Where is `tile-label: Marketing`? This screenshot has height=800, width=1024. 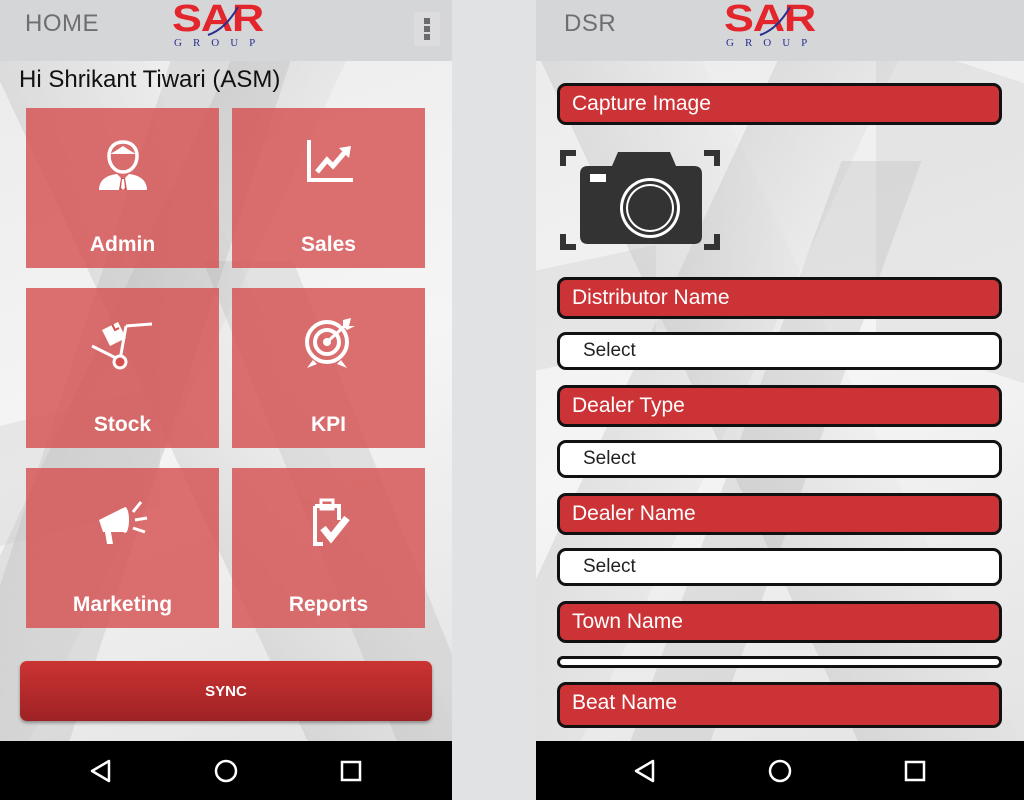
tile-label: Marketing is located at coordinates (122, 604).